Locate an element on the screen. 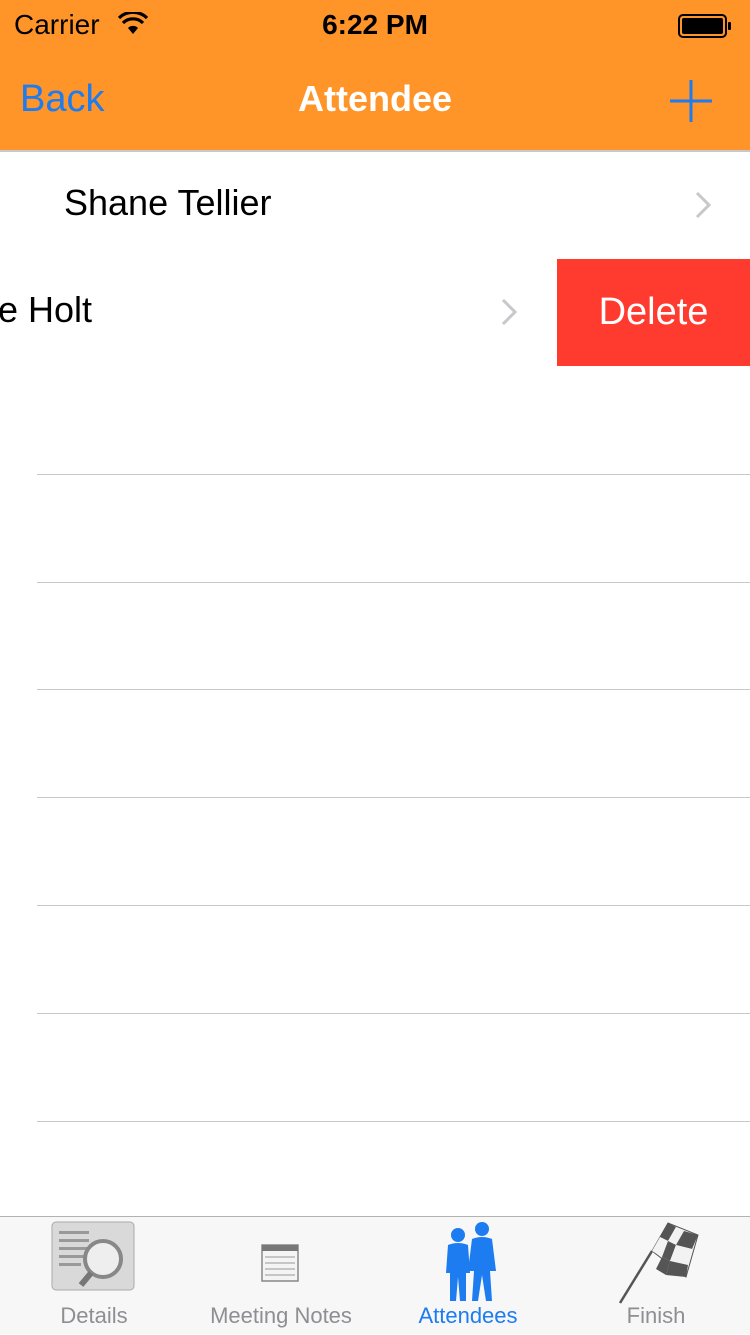 This screenshot has height=1335, width=750. navigation-bar: Back Attendee is located at coordinates (375, 101).